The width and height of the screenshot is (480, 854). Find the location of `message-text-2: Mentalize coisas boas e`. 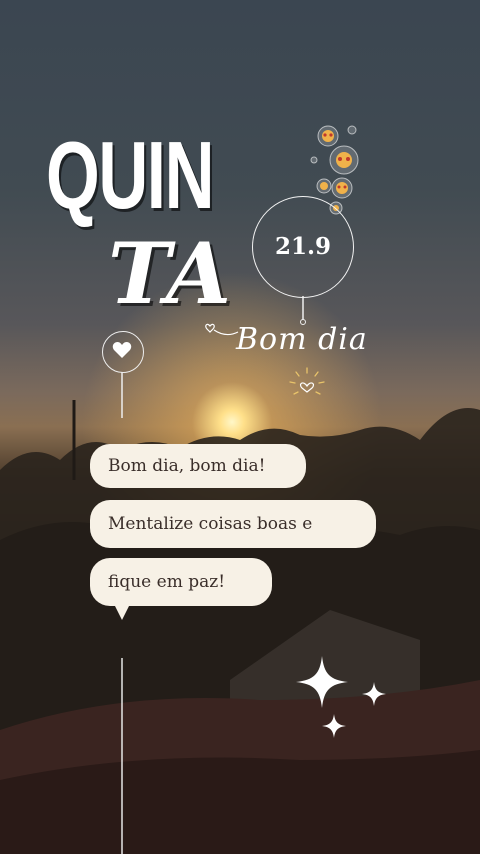

message-text-2: Mentalize coisas boas e is located at coordinates (210, 524).